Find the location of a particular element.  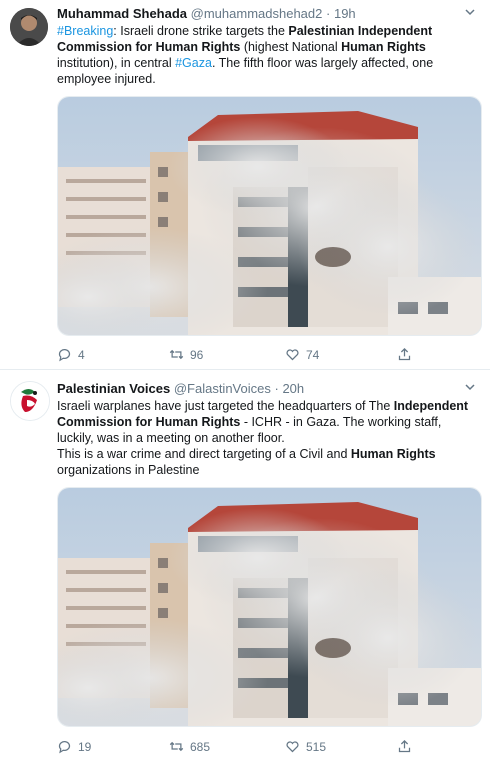

hashtag-link: #Breaking is located at coordinates (85, 31).